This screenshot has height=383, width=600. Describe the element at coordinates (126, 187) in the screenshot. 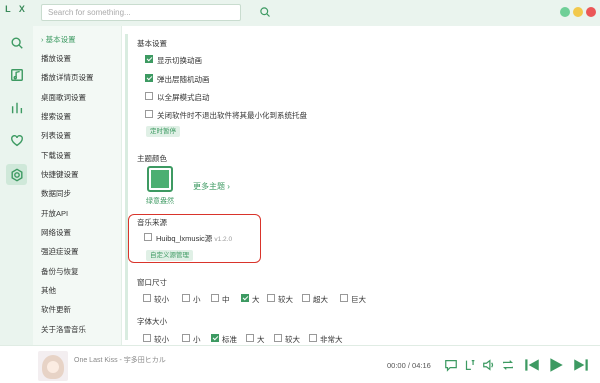

I see `scroll-indicator` at that location.